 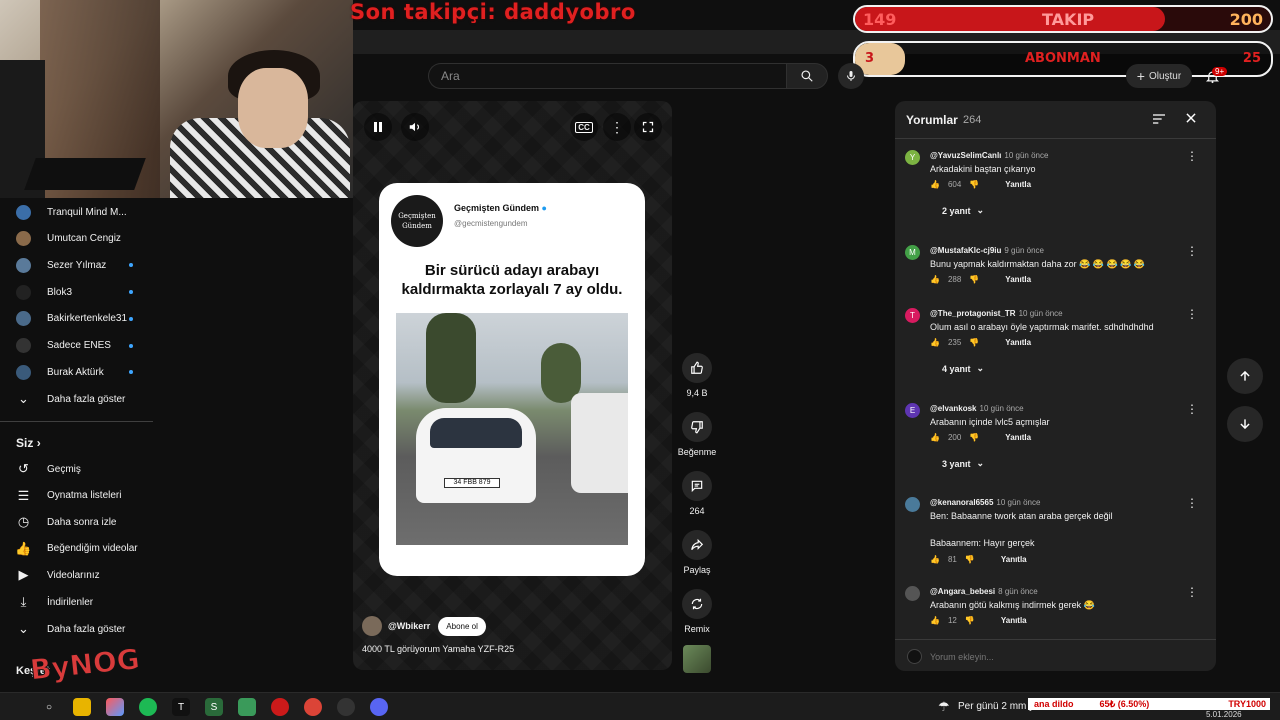 What do you see at coordinates (76, 522) in the screenshot?
I see `sidebar-item-watch-later: ◷ Daha sonra izle` at bounding box center [76, 522].